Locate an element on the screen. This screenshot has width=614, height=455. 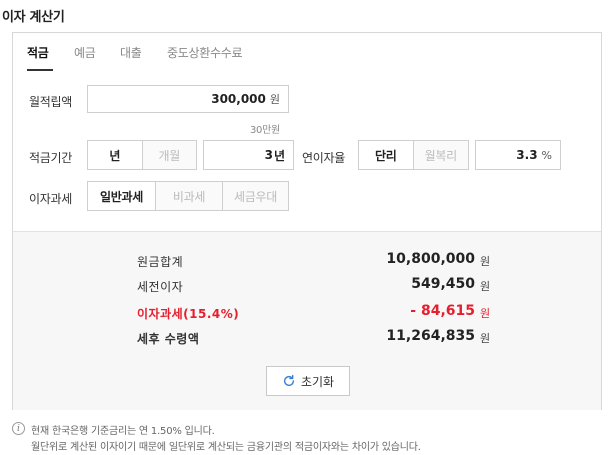
rate-unit: % is located at coordinates (546, 155).